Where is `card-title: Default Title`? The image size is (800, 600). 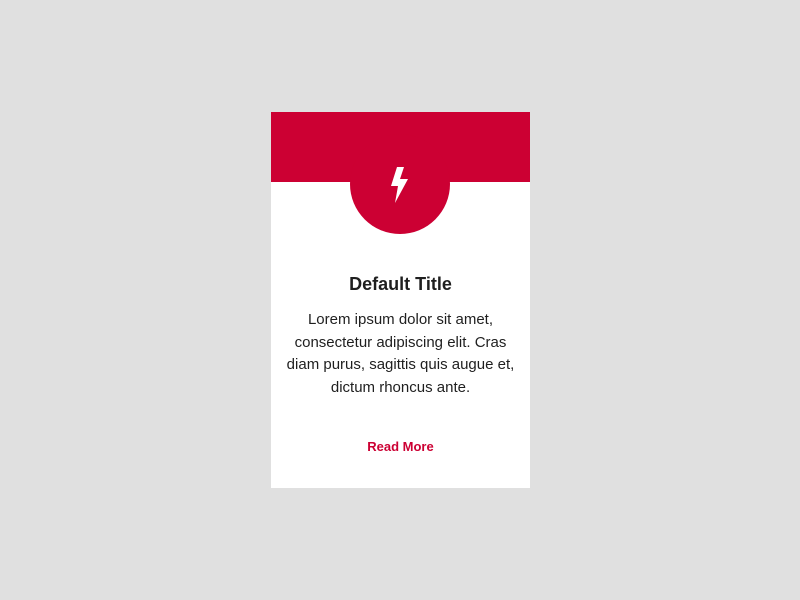 card-title: Default Title is located at coordinates (400, 284).